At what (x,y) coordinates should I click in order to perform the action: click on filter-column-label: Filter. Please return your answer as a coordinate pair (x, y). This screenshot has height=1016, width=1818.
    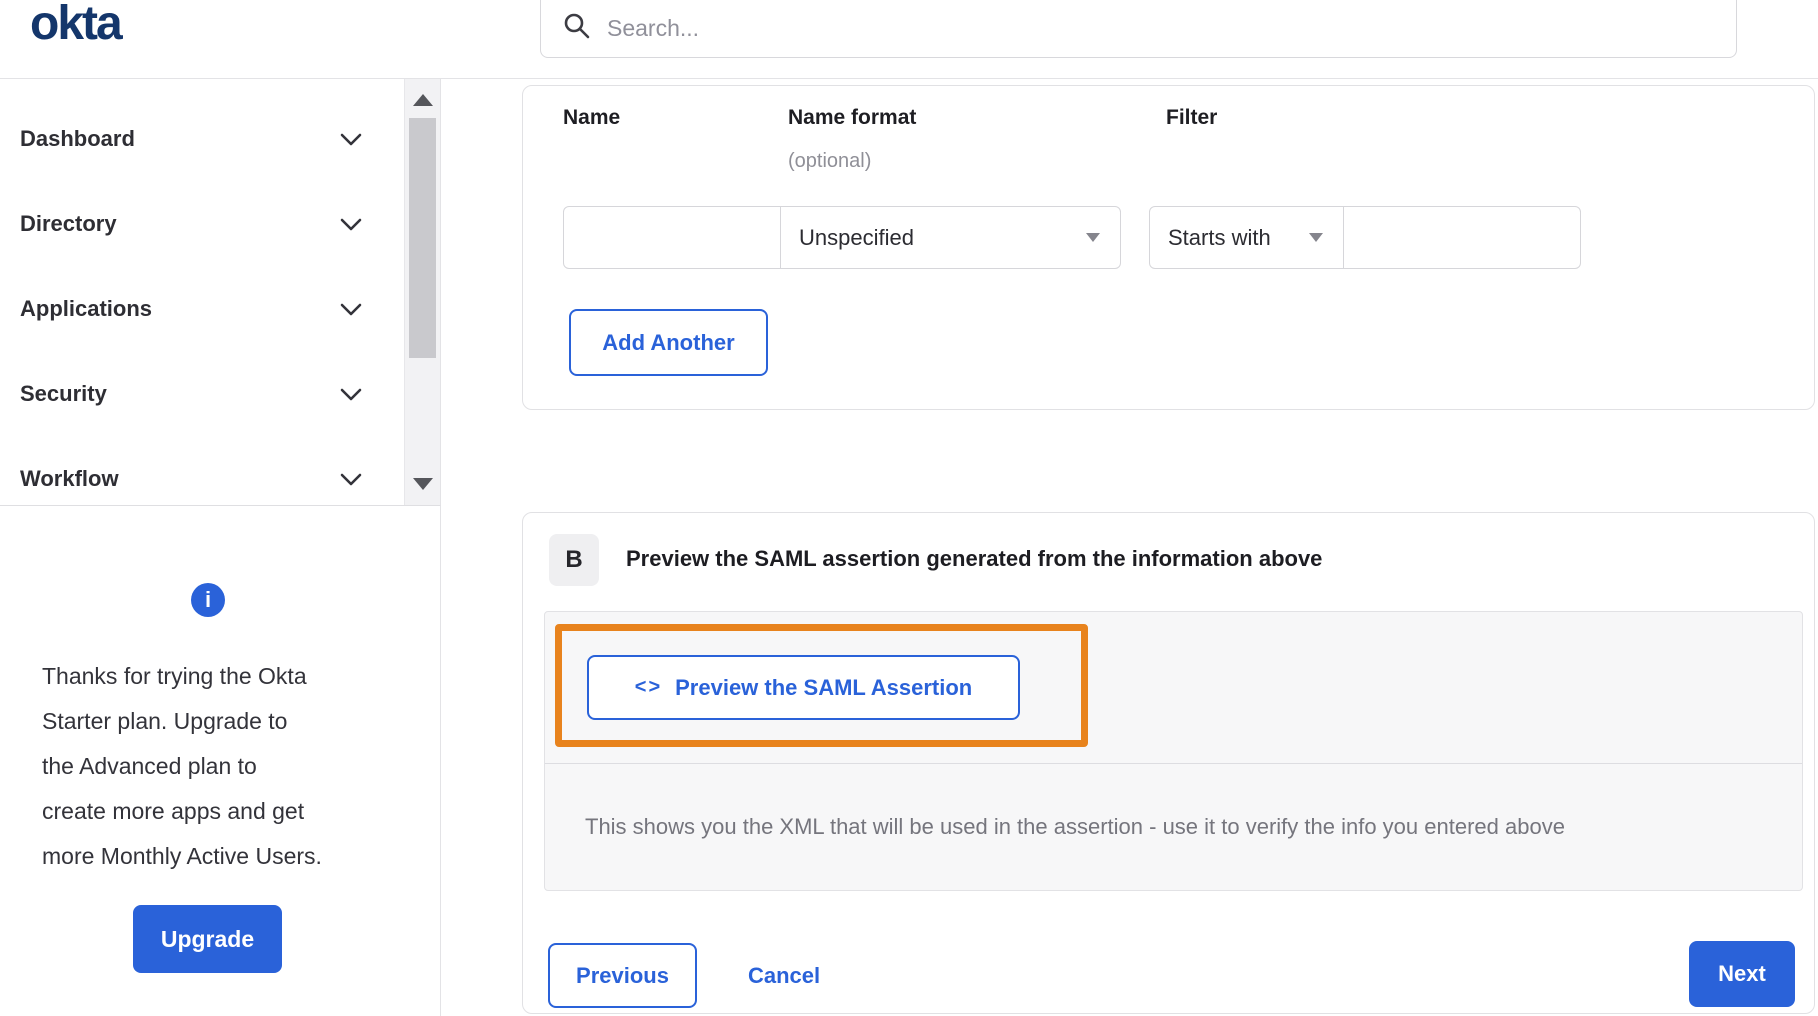
    Looking at the image, I should click on (1192, 117).